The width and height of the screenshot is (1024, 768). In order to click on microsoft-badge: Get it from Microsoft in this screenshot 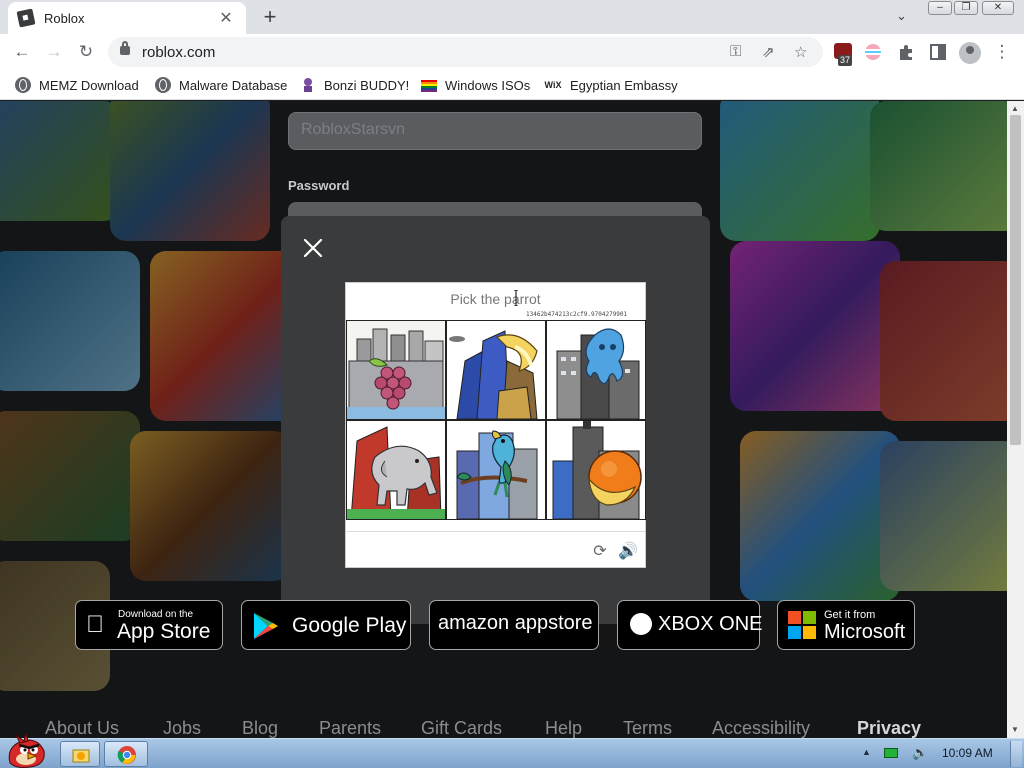, I will do `click(846, 625)`.